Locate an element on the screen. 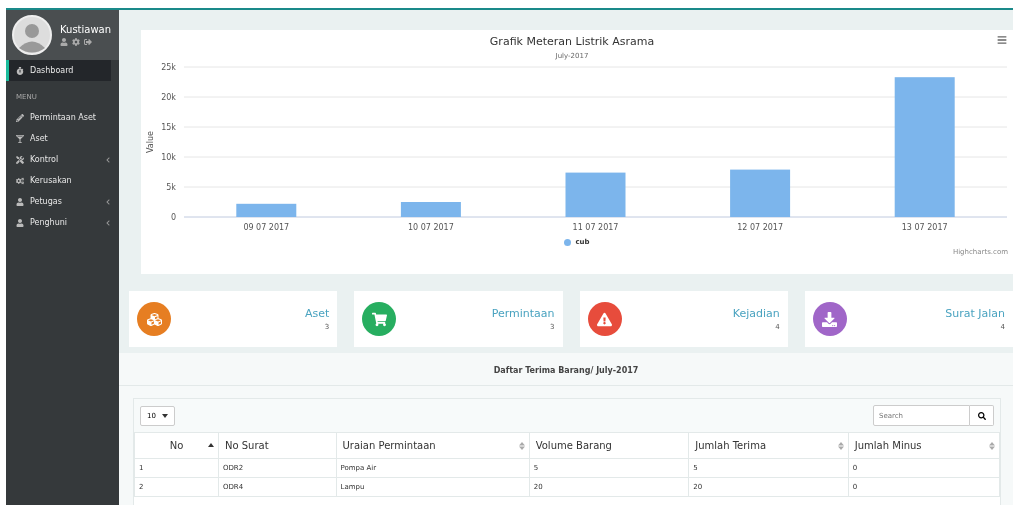 Image resolution: width=1013 pixels, height=505 pixels. sidebar-item: Petugas is located at coordinates (55, 201).